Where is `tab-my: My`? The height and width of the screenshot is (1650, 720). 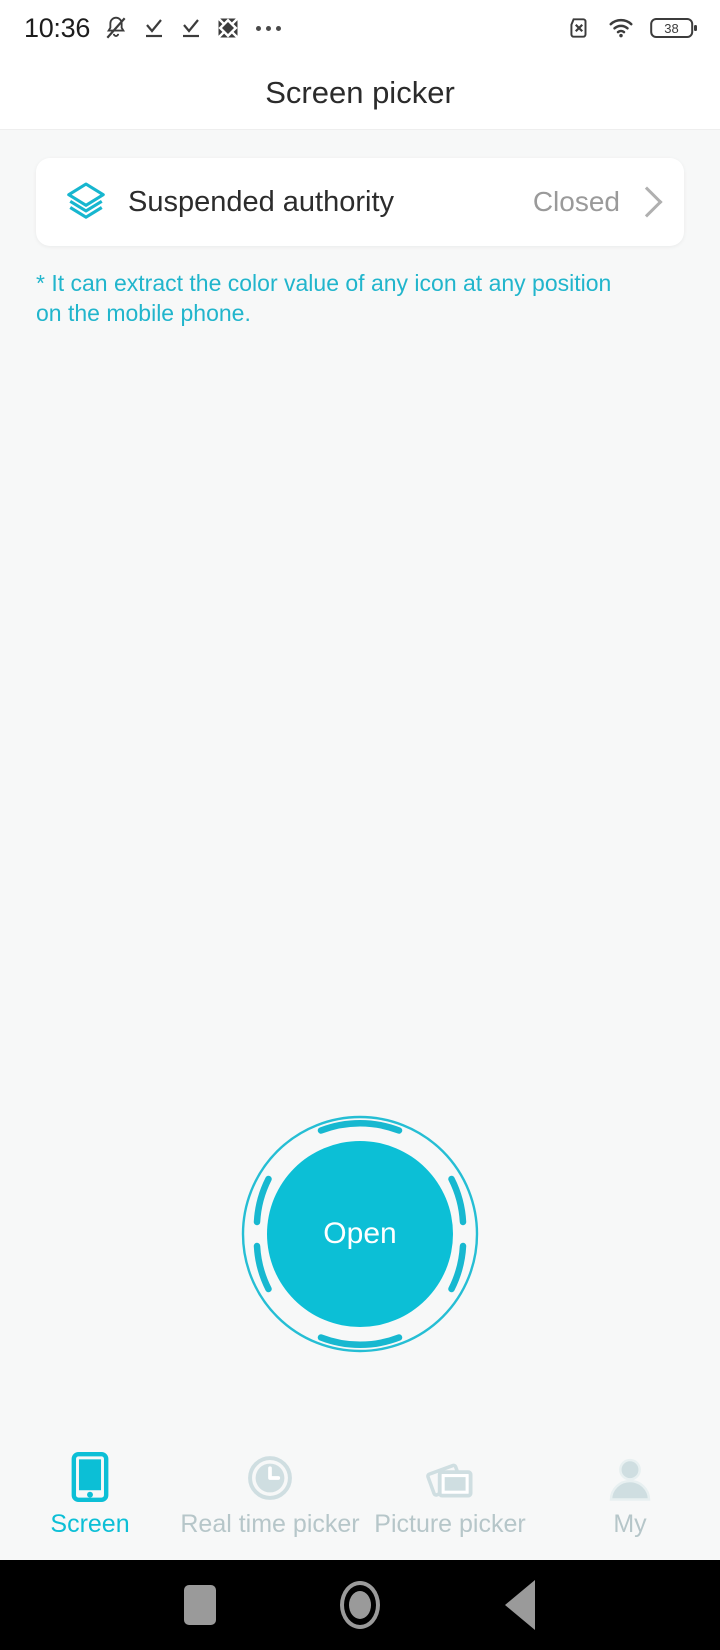
tab-my: My is located at coordinates (630, 1494).